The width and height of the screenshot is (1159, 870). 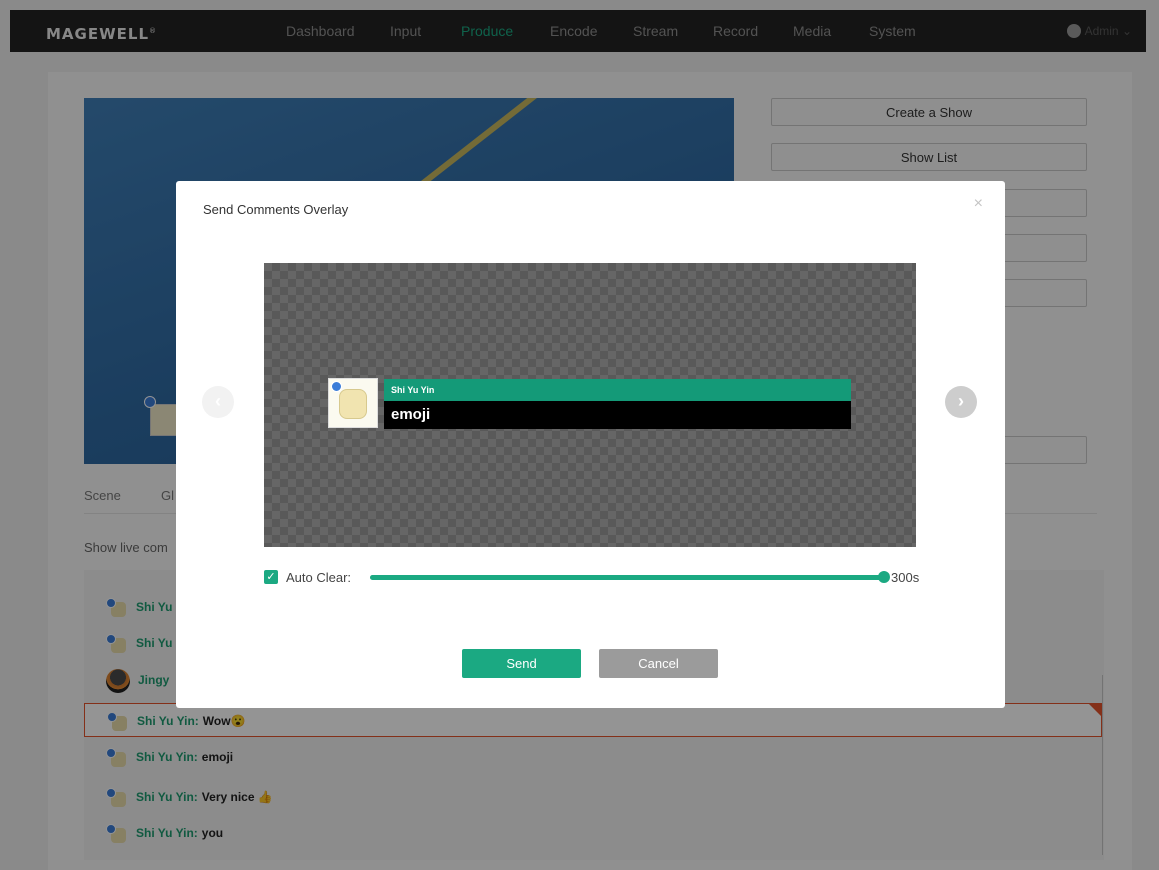 I want to click on badge-icon, so click(x=336, y=386).